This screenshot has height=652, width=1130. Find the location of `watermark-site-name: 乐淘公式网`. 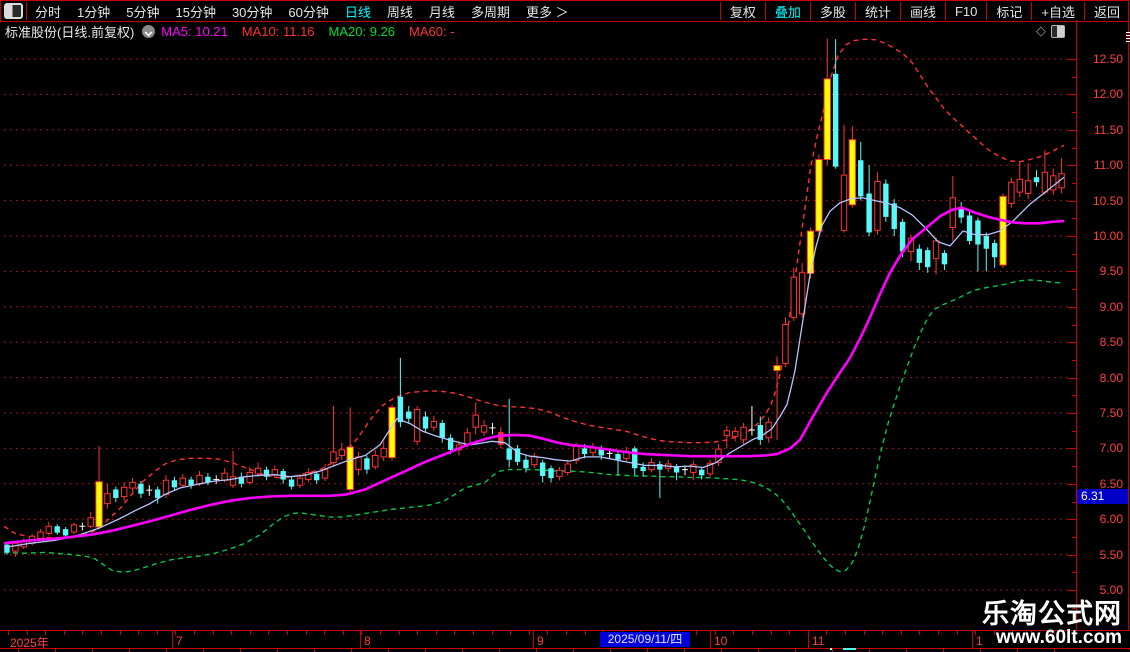

watermark-site-name: 乐淘公式网 is located at coordinates (1052, 614).